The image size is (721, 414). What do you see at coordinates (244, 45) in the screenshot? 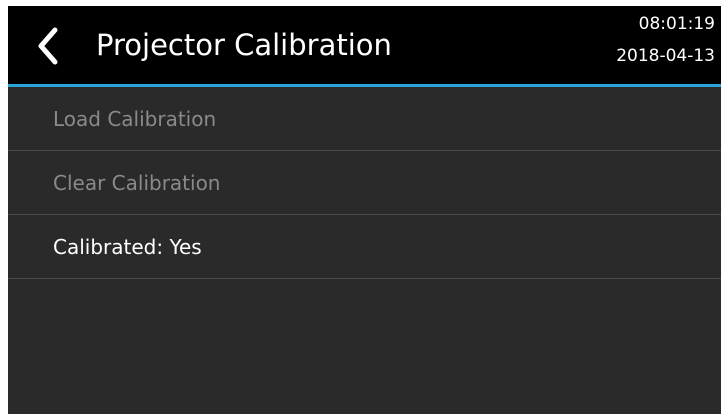
I see `page-title: Projector Calibration` at bounding box center [244, 45].